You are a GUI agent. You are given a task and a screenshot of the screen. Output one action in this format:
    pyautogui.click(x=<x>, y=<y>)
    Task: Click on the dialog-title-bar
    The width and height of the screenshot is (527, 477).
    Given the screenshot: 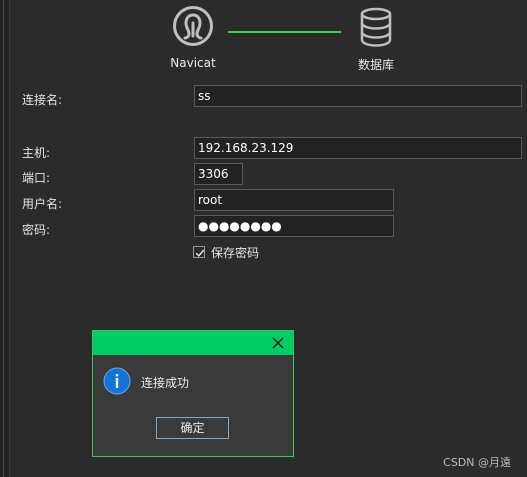 What is the action you would take?
    pyautogui.click(x=193, y=343)
    